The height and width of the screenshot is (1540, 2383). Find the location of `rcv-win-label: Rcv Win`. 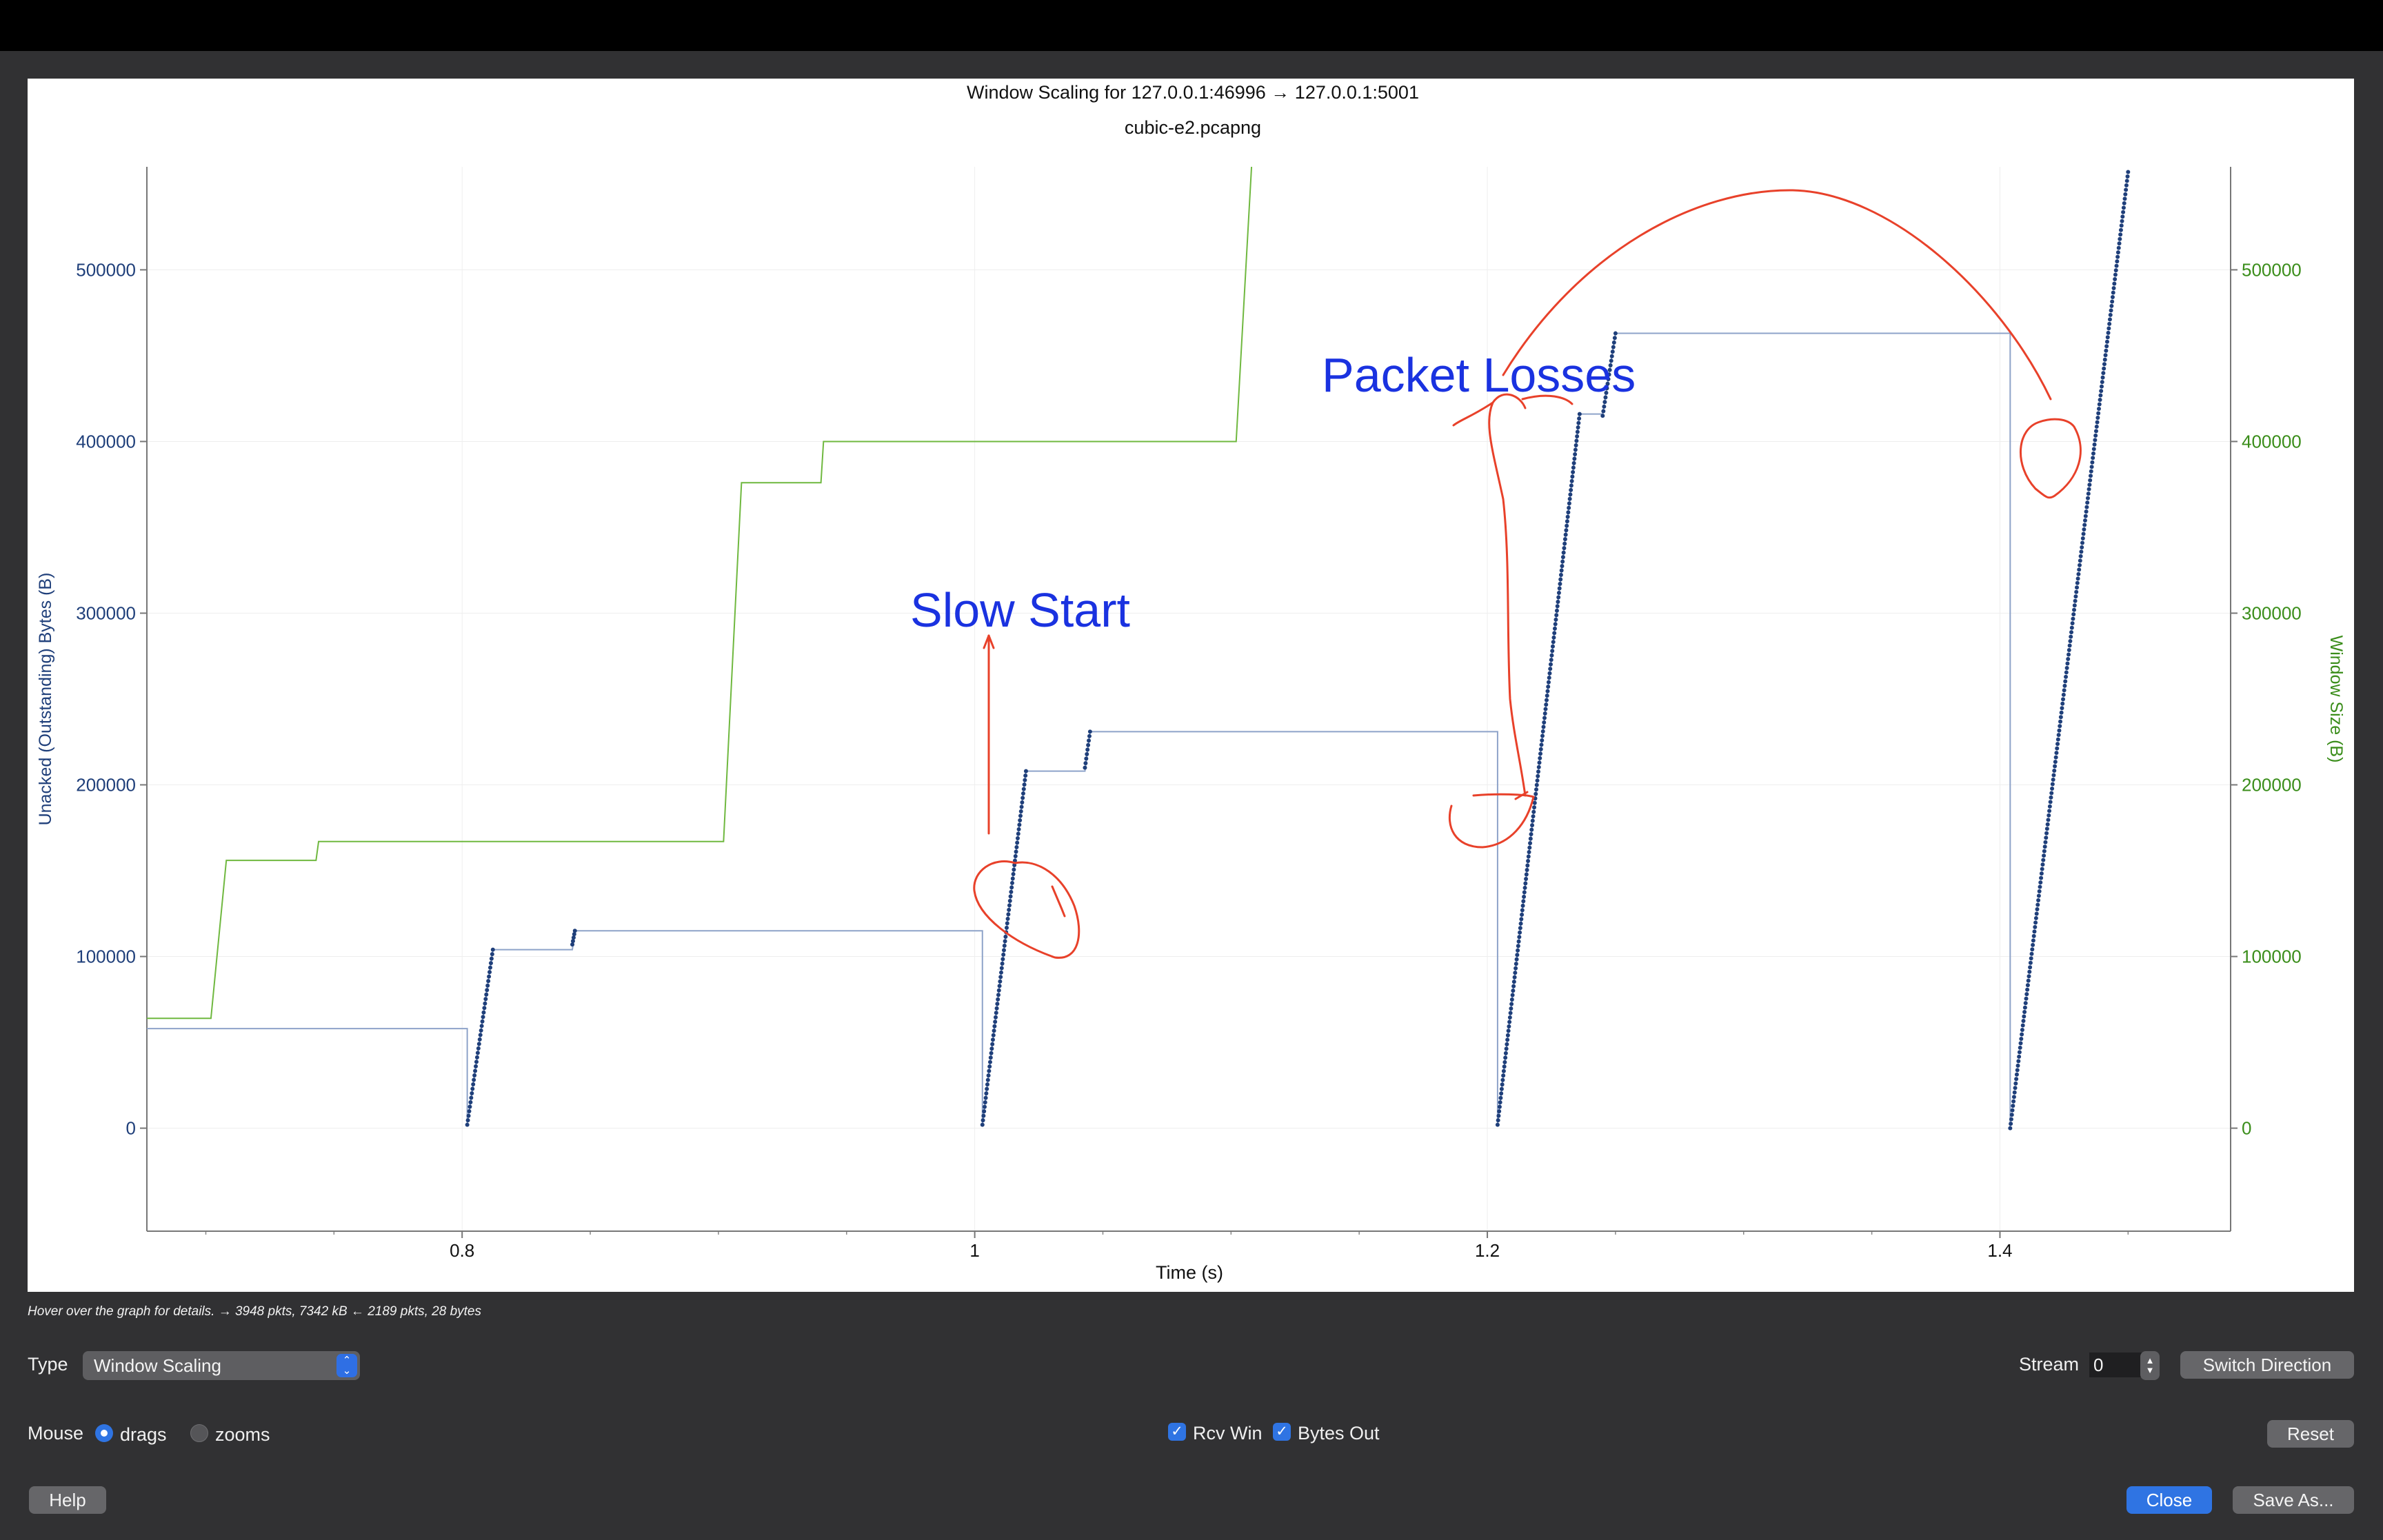

rcv-win-label: Rcv Win is located at coordinates (1228, 1433).